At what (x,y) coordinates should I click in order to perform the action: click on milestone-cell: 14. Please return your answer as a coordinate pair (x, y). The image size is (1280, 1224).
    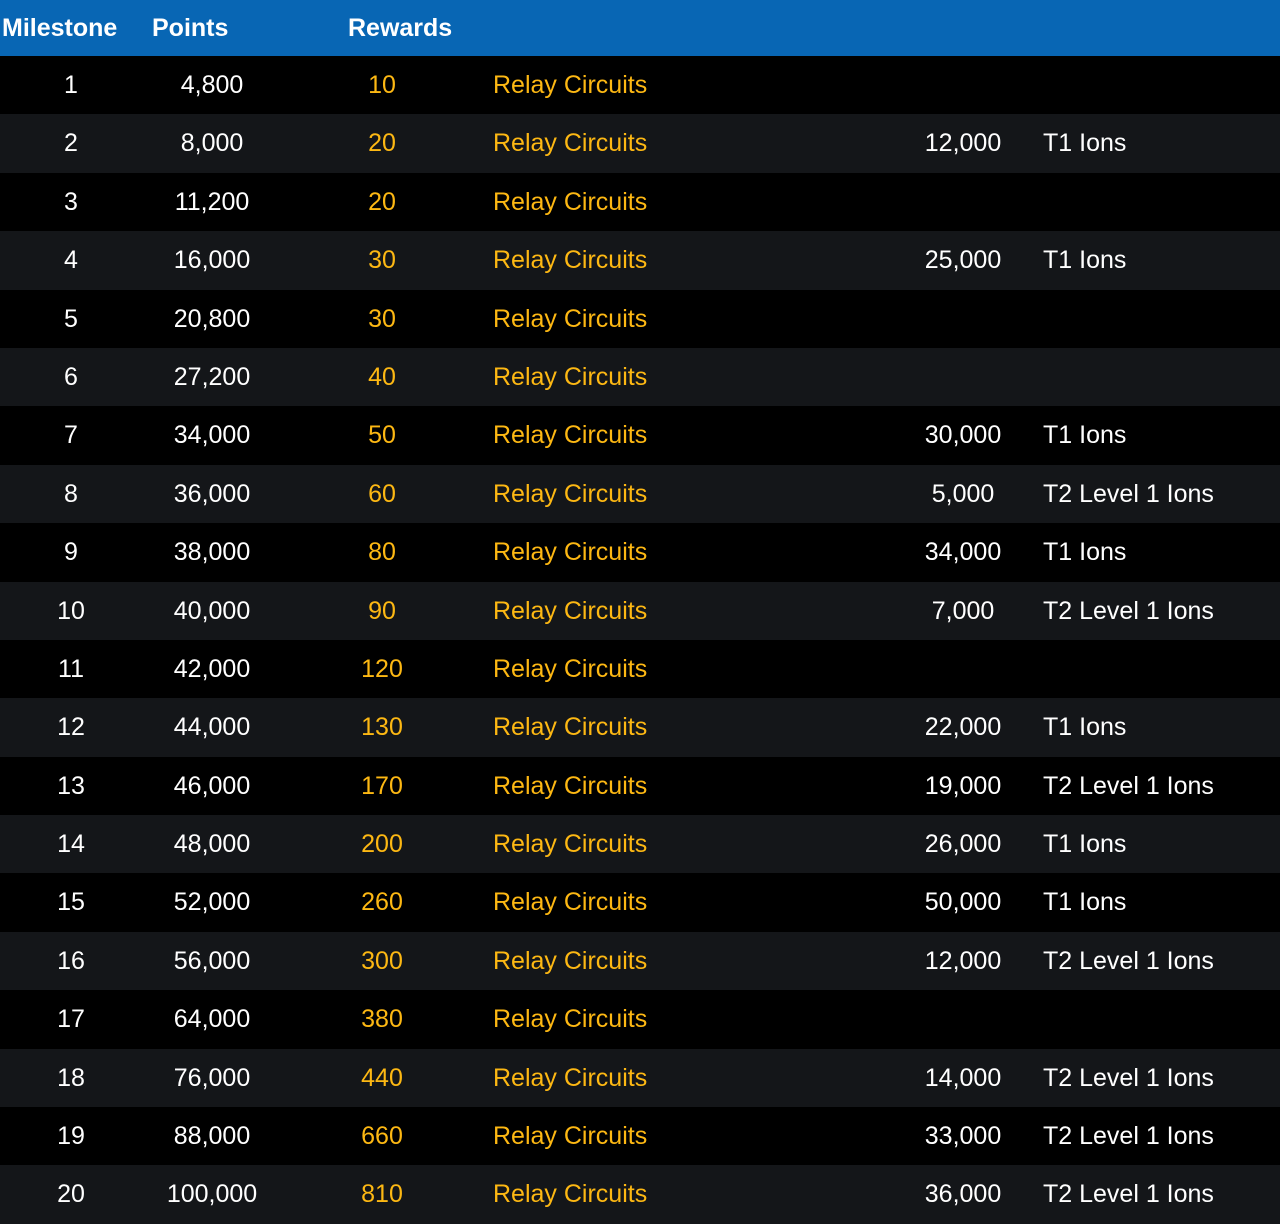
    Looking at the image, I should click on (71, 844).